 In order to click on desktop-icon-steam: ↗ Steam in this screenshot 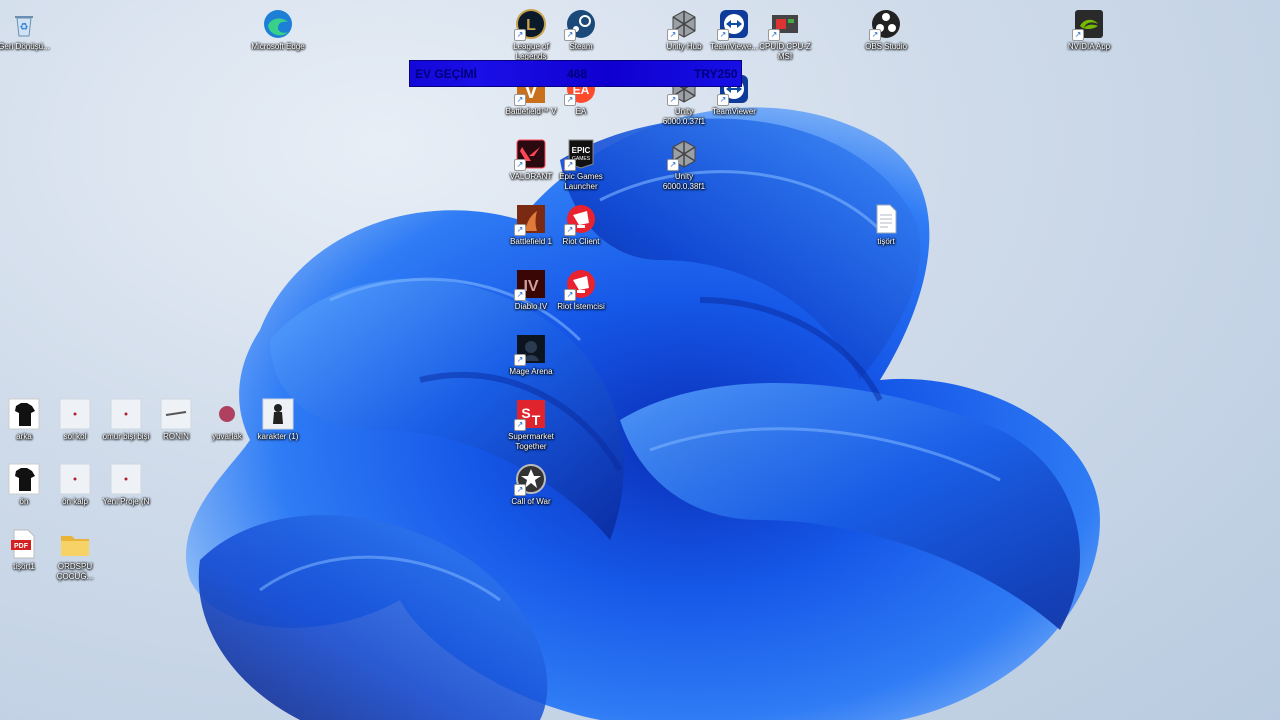, I will do `click(581, 28)`.